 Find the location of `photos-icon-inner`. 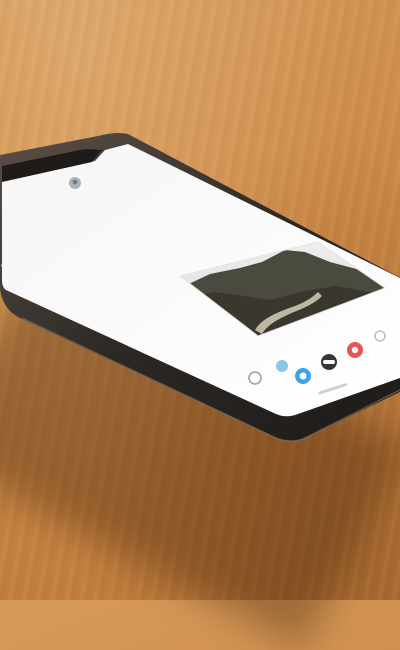

photos-icon-inner is located at coordinates (303, 376).